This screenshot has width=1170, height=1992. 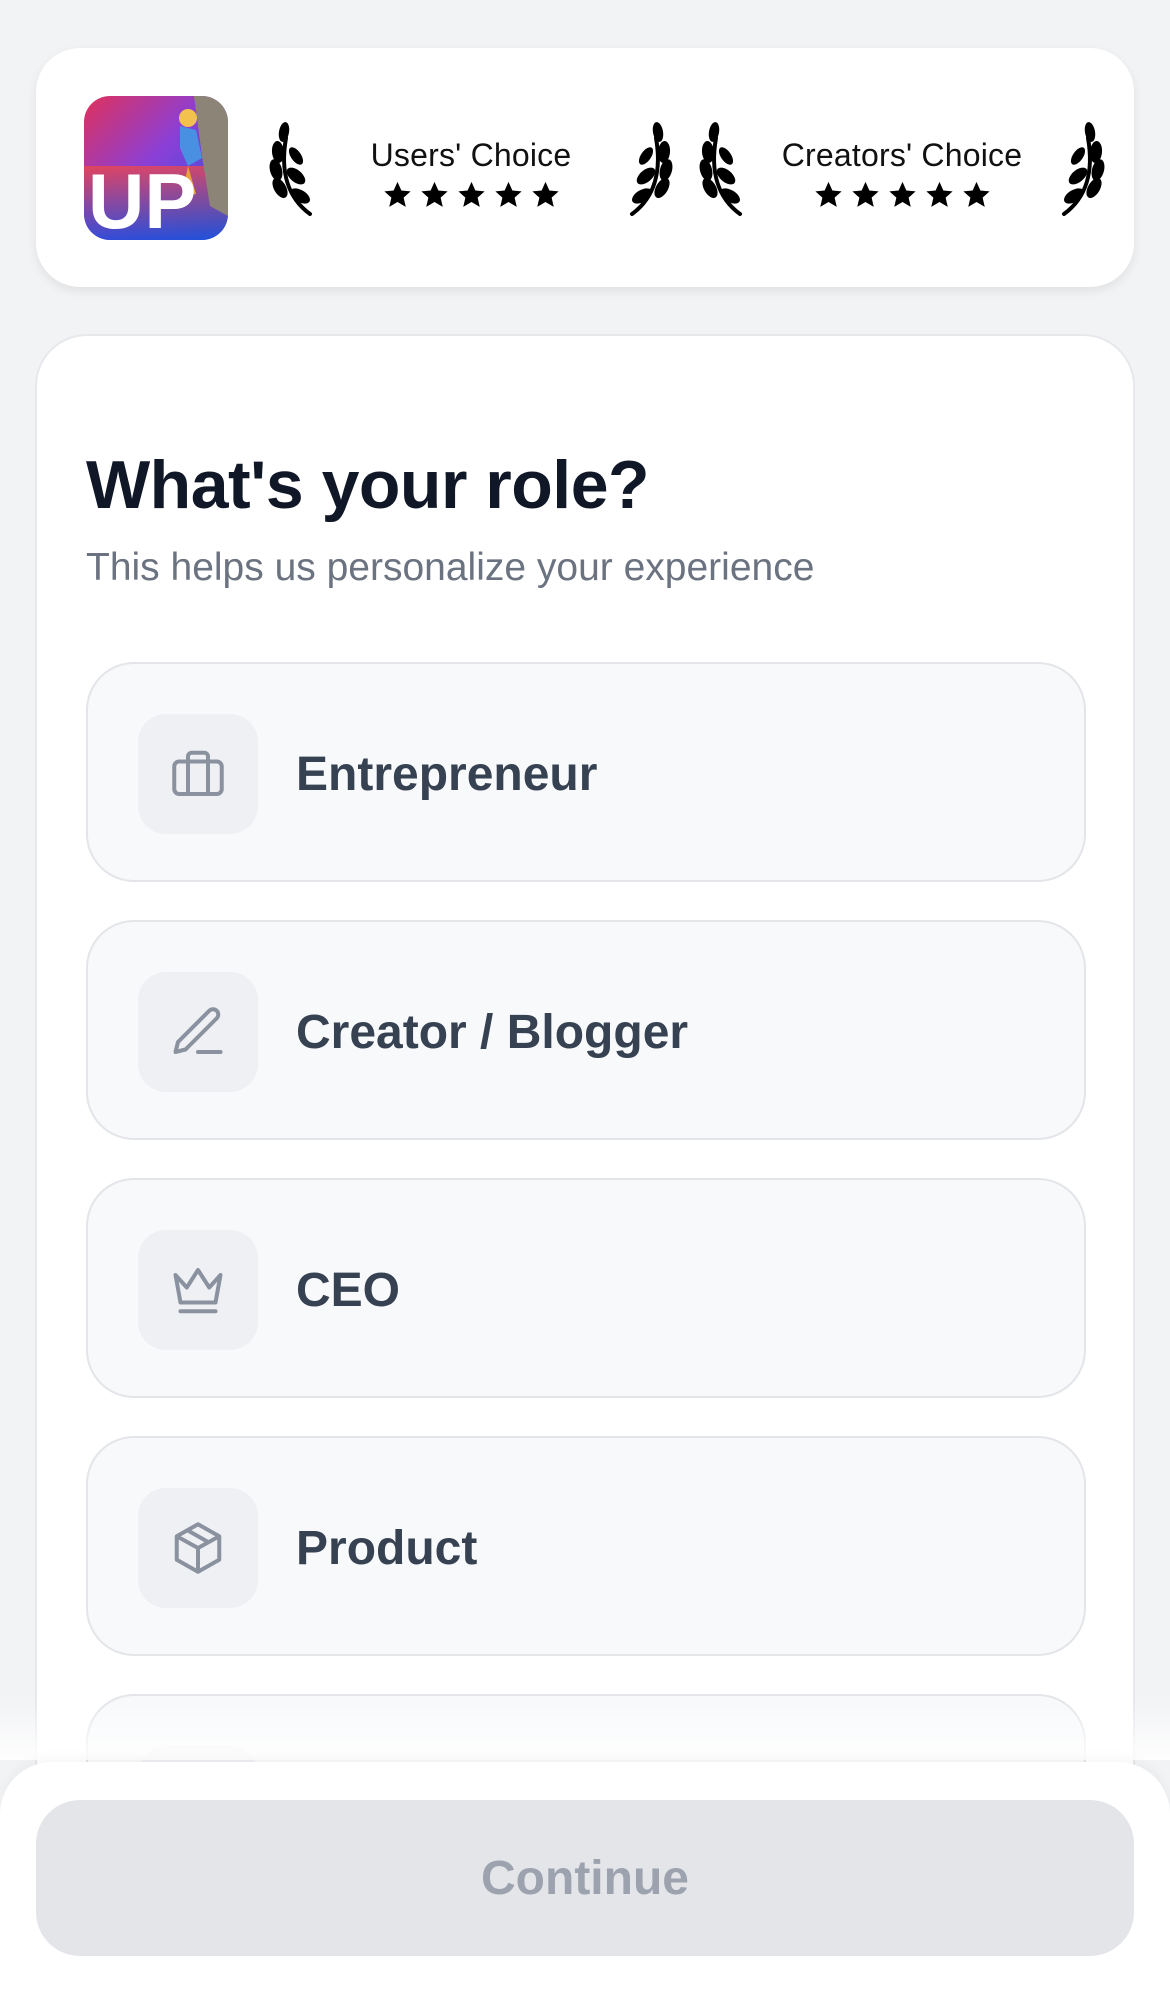 I want to click on role-label: Product, so click(x=387, y=1548).